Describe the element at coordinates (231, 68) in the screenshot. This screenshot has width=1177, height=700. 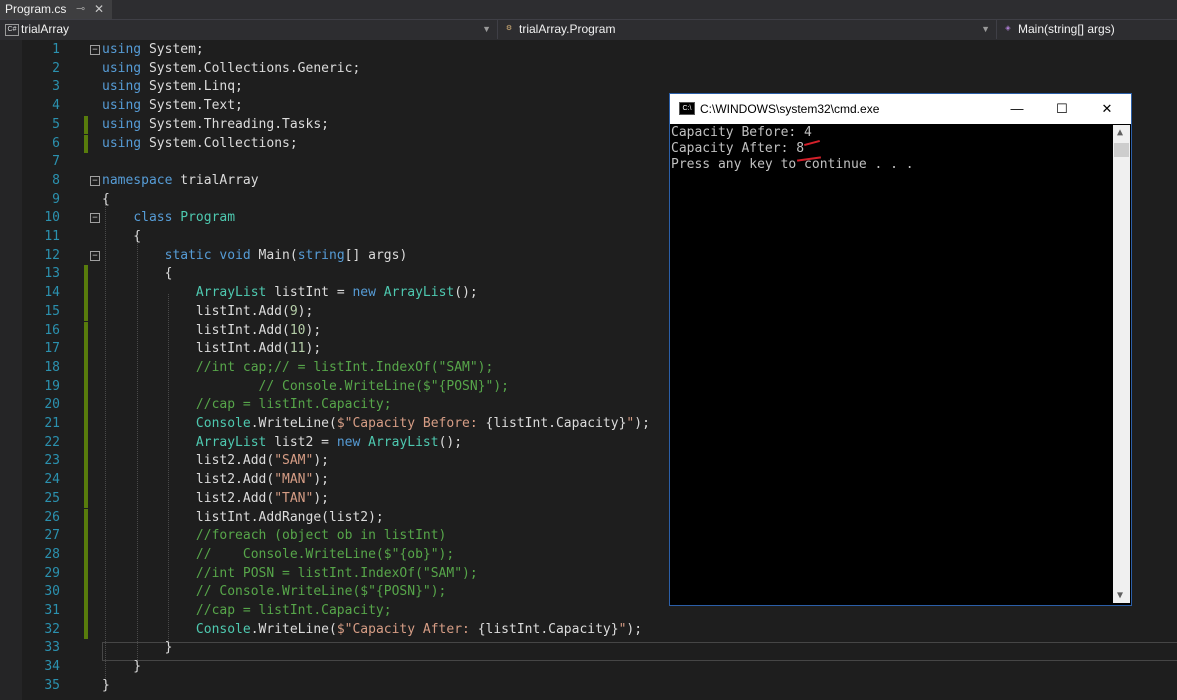
I see `code-text: using System.Collections.Generic;` at that location.